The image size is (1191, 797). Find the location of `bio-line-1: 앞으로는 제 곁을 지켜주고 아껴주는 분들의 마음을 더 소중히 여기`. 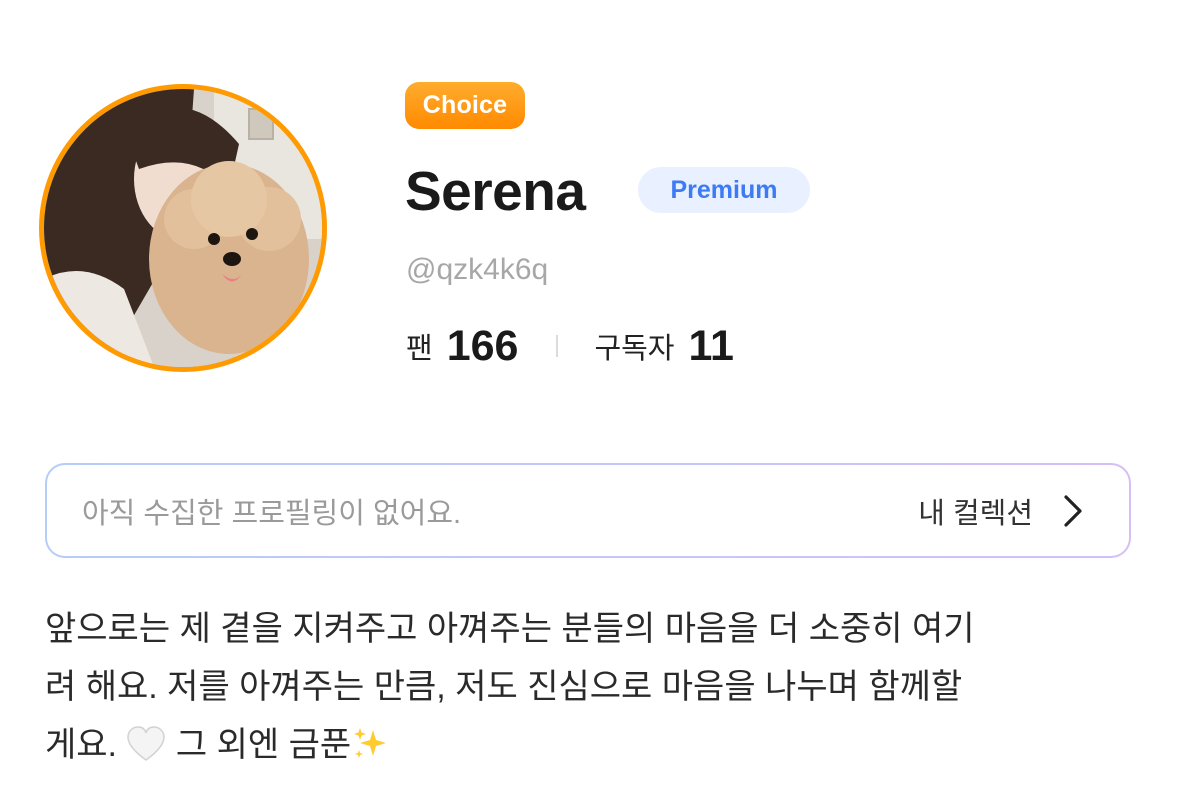

bio-line-1: 앞으로는 제 곁을 지켜주고 아껴주는 분들의 마음을 더 소중히 여기 is located at coordinates (510, 629).